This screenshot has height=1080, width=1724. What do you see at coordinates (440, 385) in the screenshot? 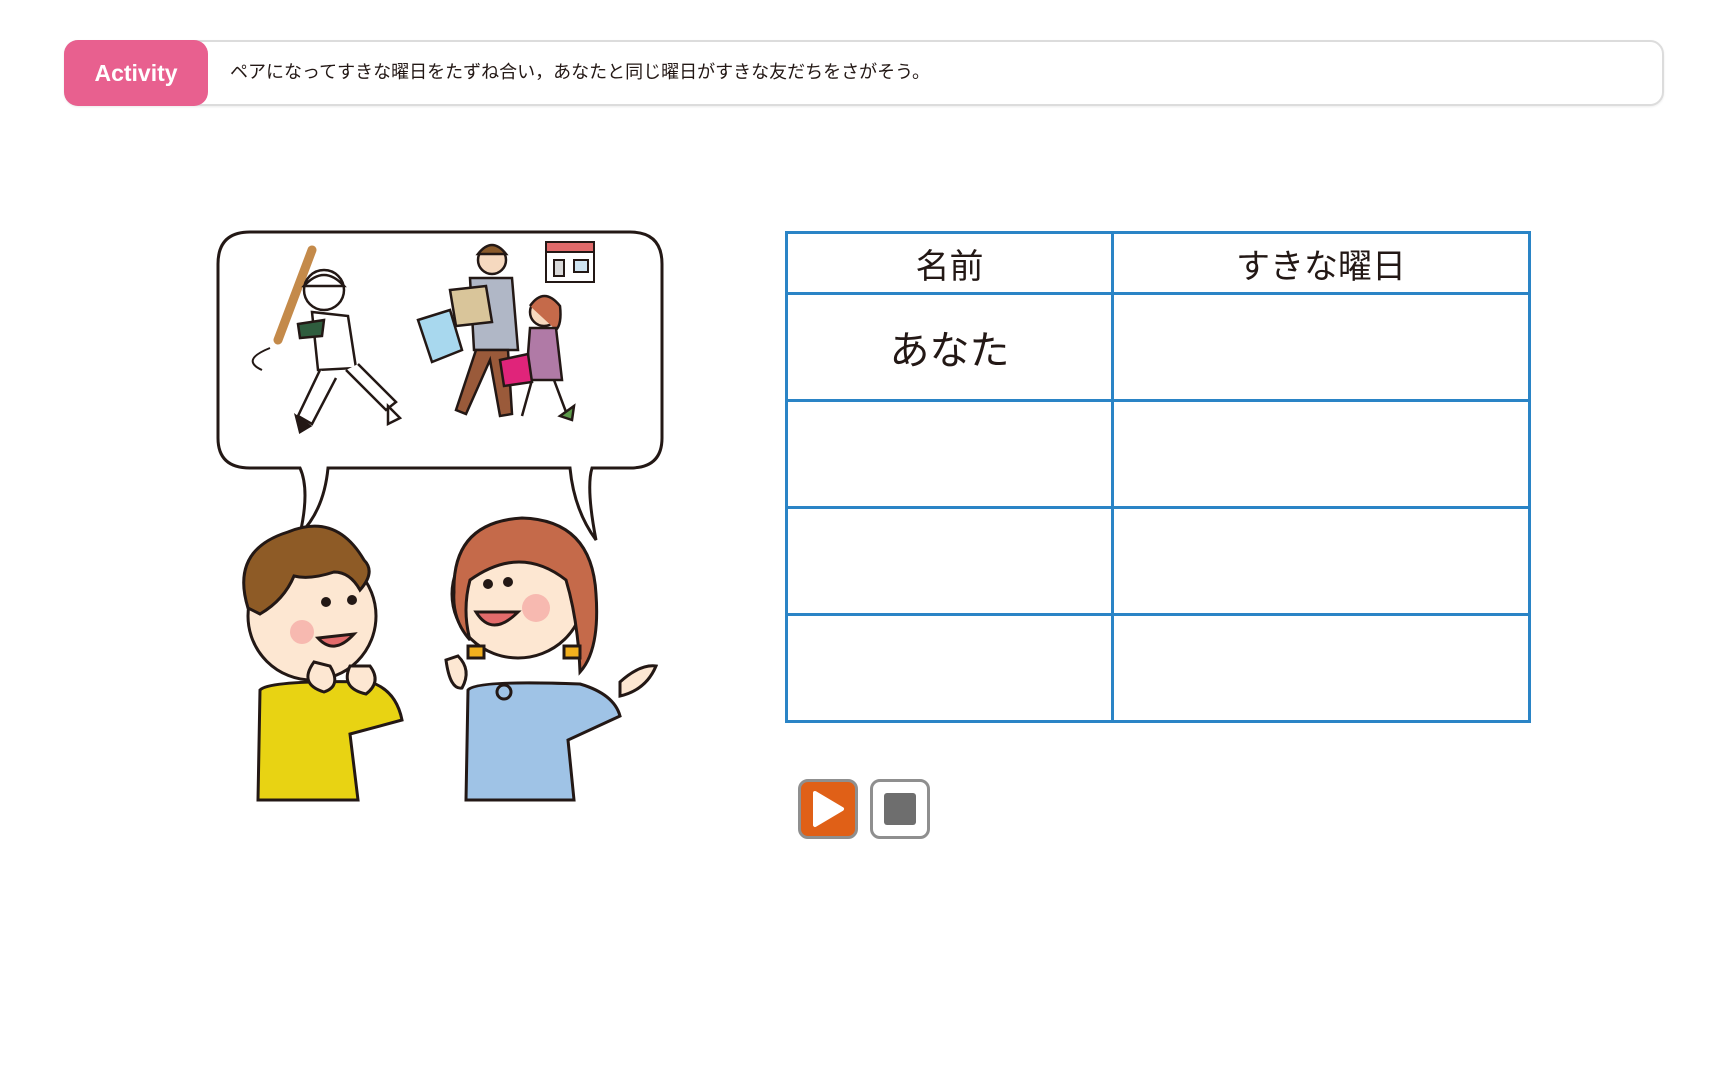
I see `speech-bubble-icon` at bounding box center [440, 385].